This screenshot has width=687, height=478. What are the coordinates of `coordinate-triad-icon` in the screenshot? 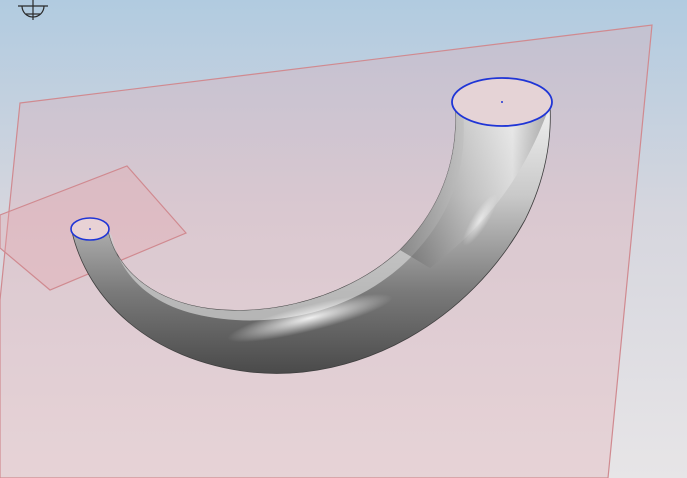 It's located at (33, 10).